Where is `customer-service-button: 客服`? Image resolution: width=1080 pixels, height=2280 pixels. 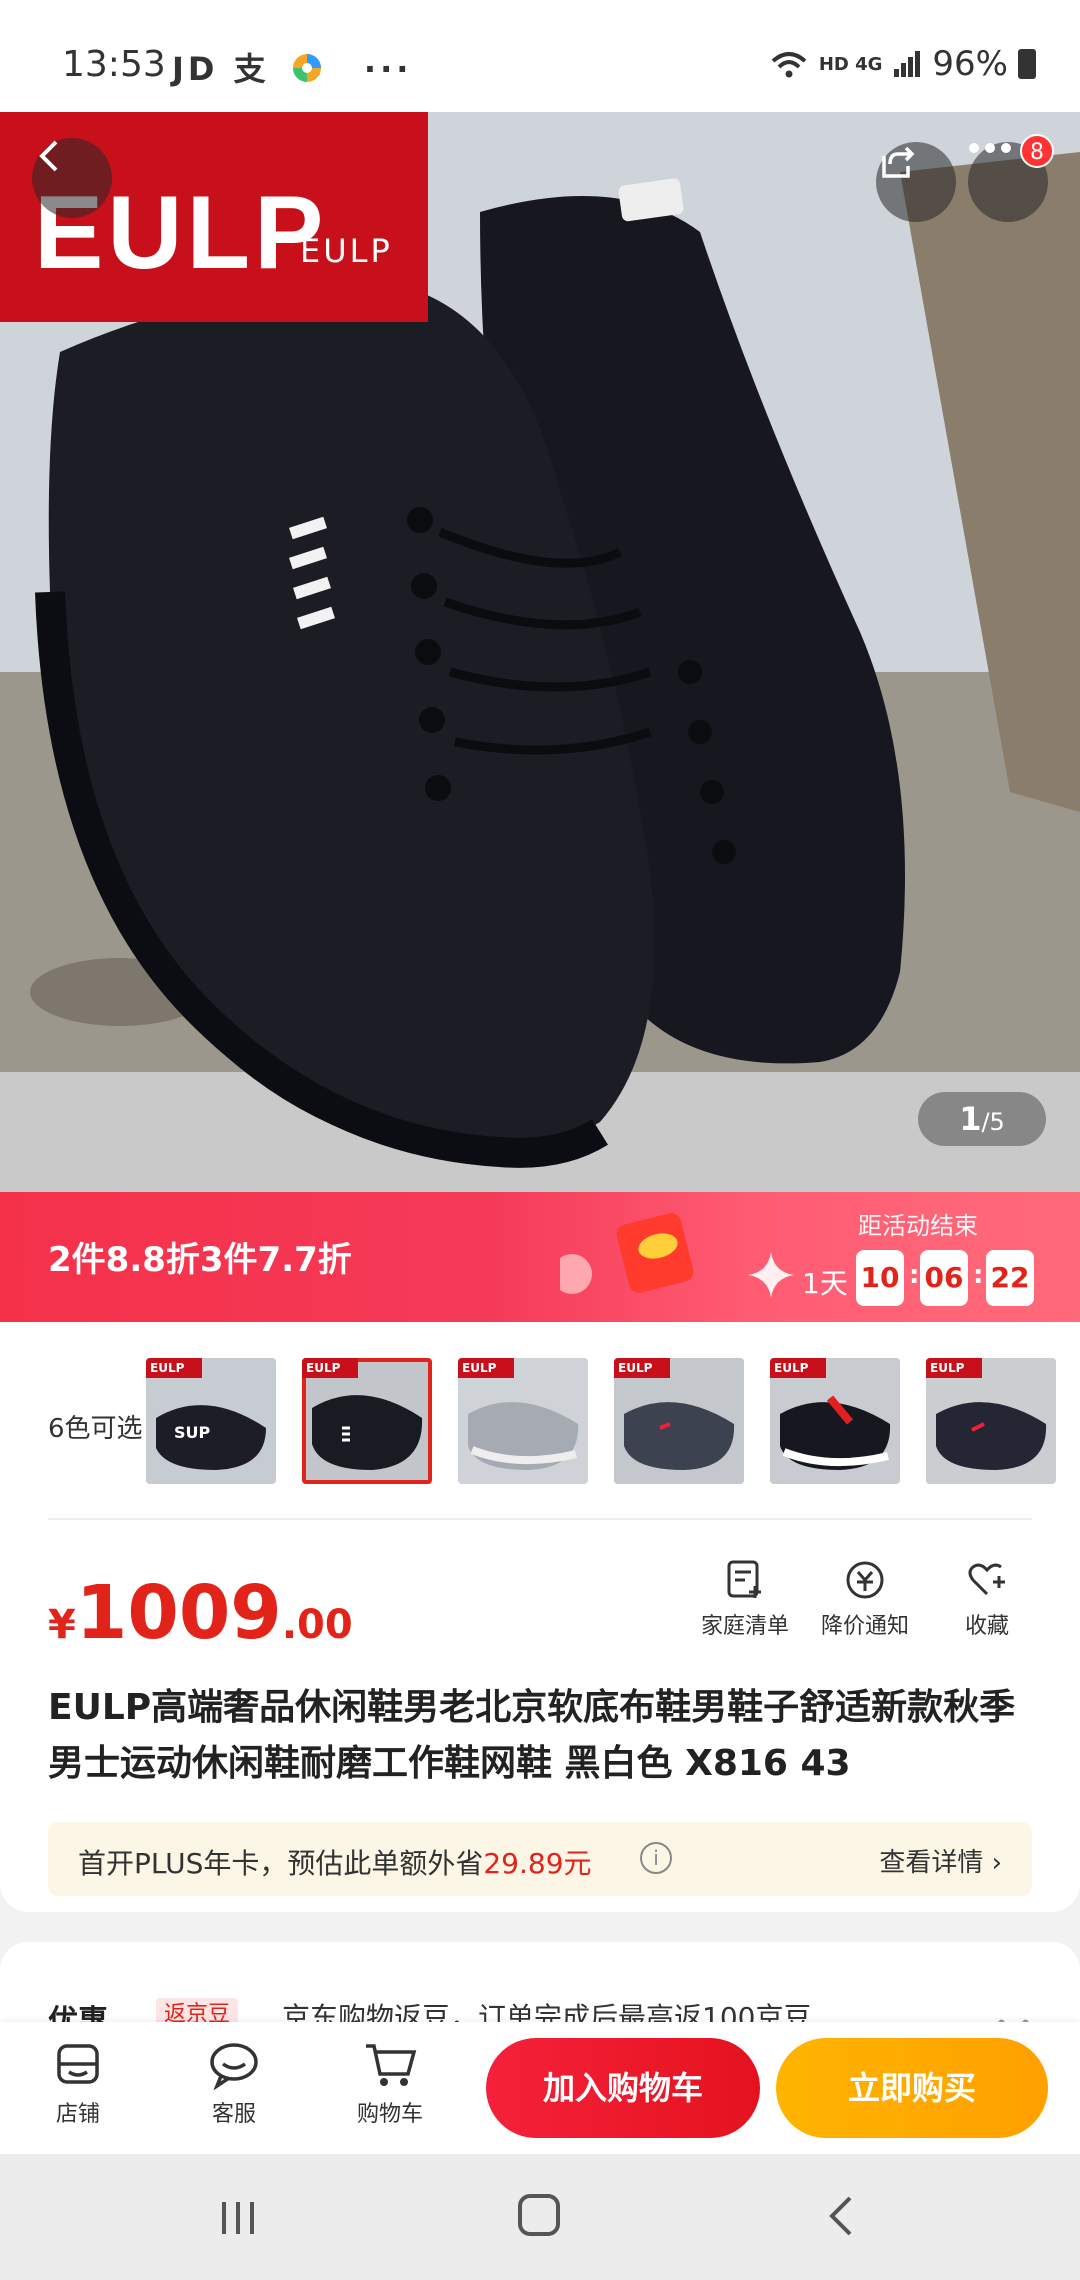 customer-service-button: 客服 is located at coordinates (234, 2084).